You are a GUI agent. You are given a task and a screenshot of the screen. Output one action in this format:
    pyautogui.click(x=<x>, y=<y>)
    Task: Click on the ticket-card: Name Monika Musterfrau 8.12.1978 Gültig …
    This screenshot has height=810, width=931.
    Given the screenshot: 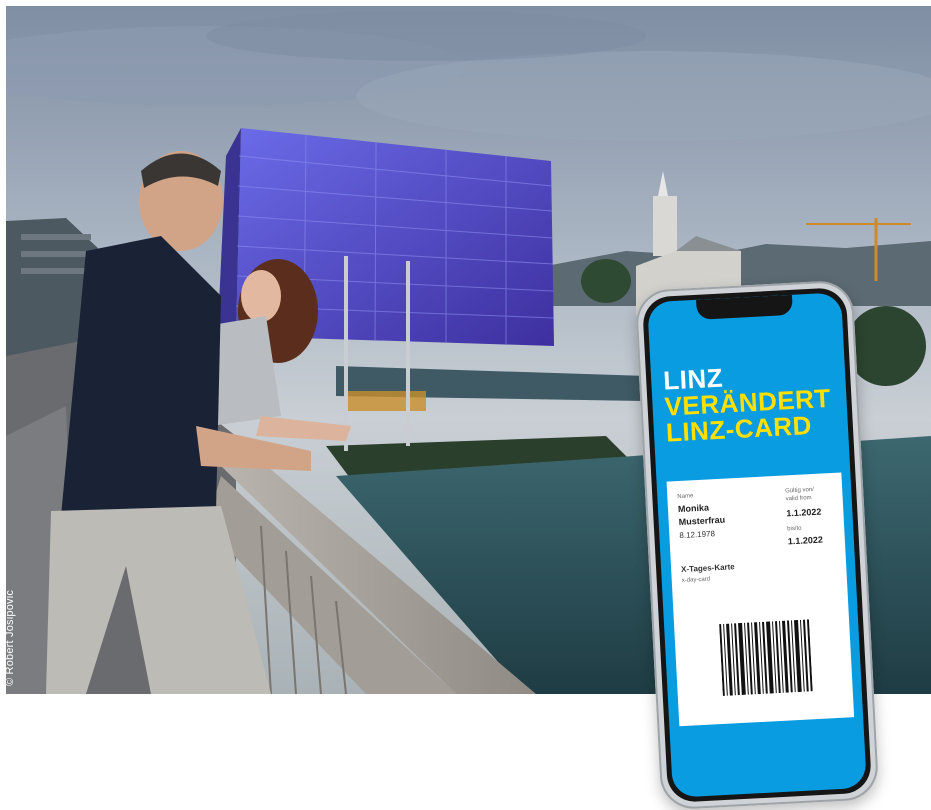 What is the action you would take?
    pyautogui.click(x=760, y=599)
    